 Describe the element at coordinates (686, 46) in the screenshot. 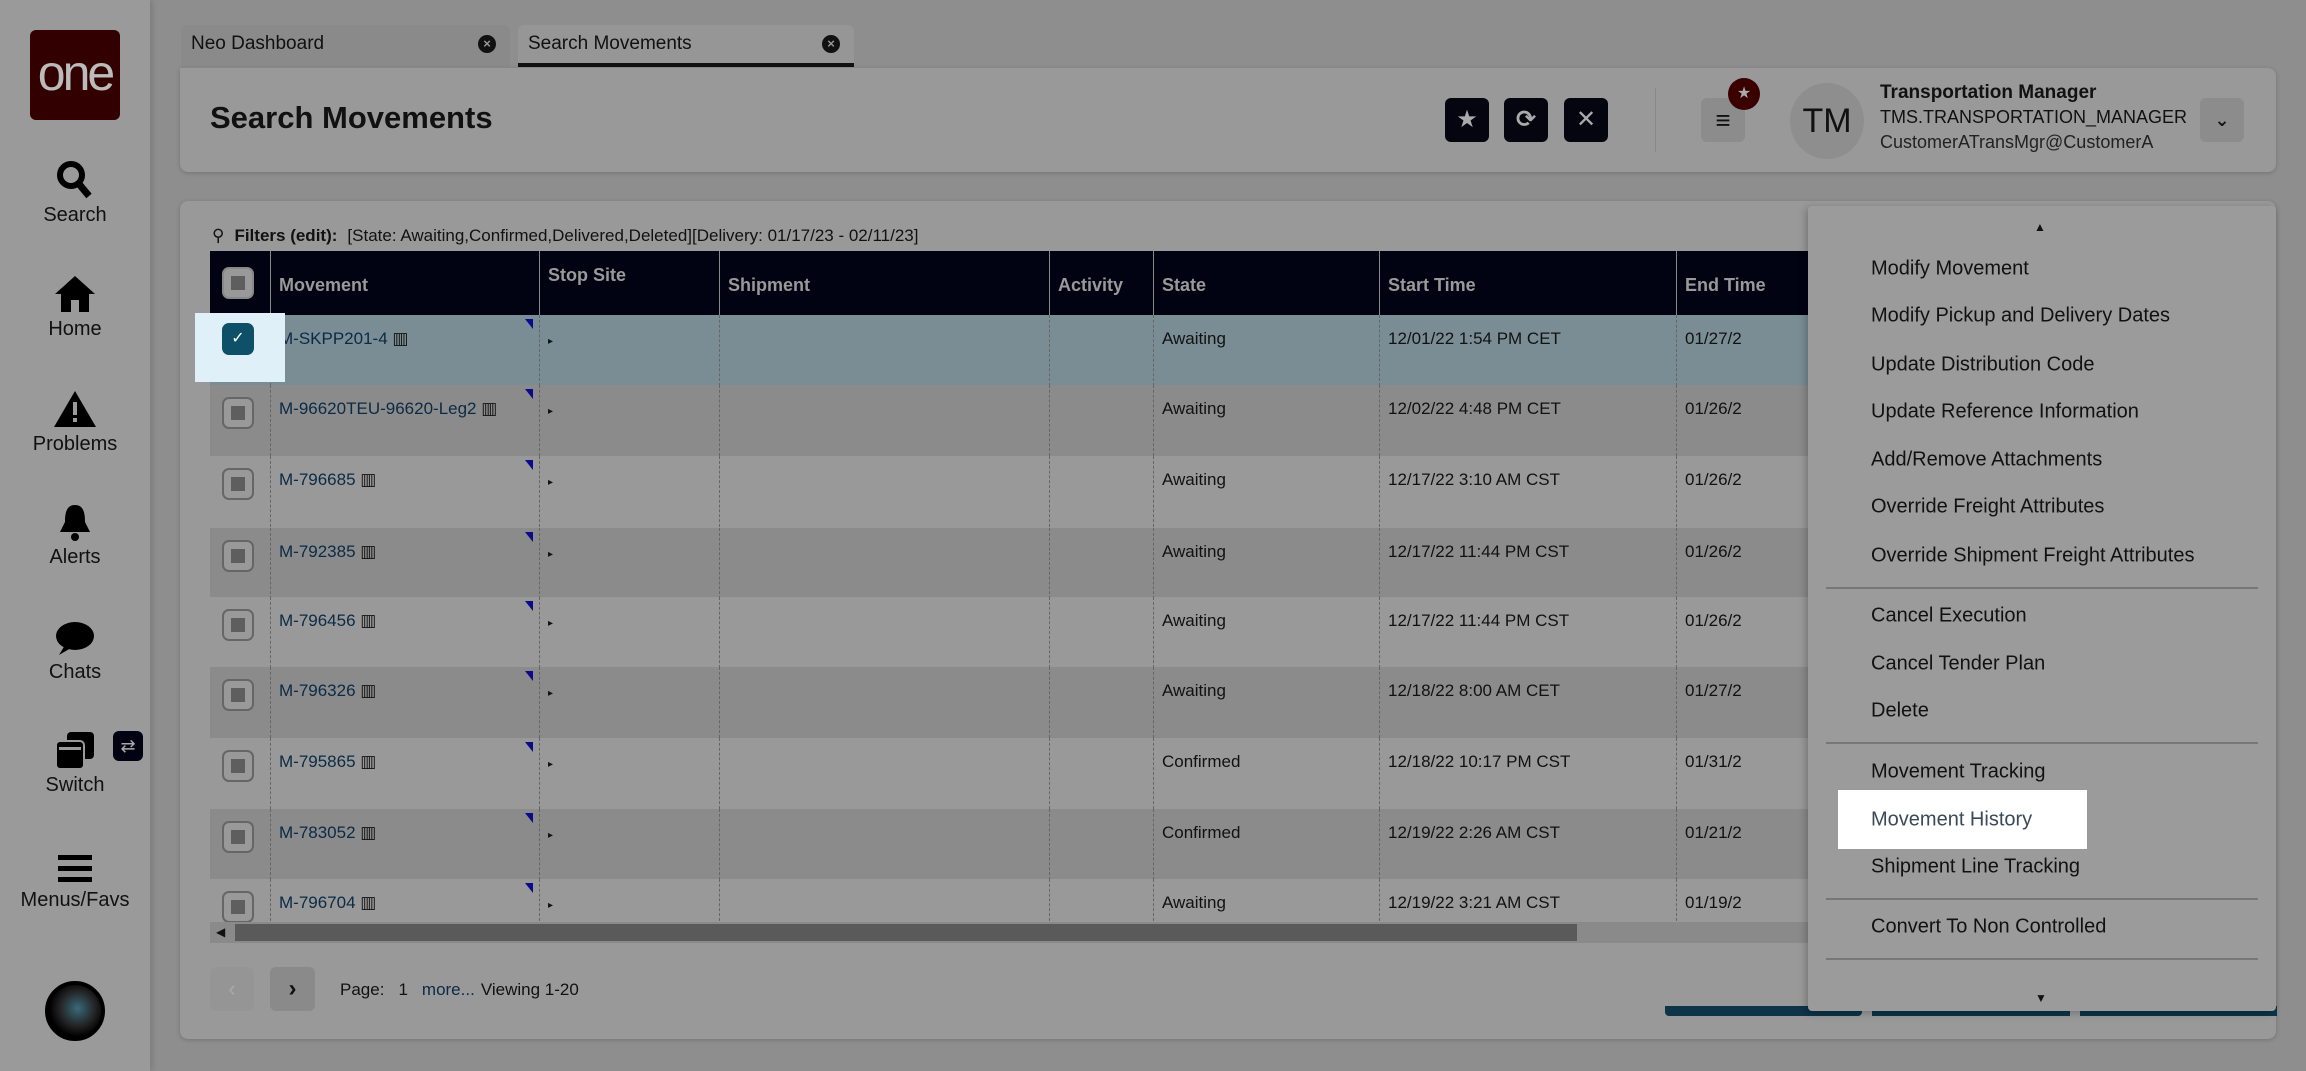

I see `tab-search-movements: Search Movements ×` at that location.